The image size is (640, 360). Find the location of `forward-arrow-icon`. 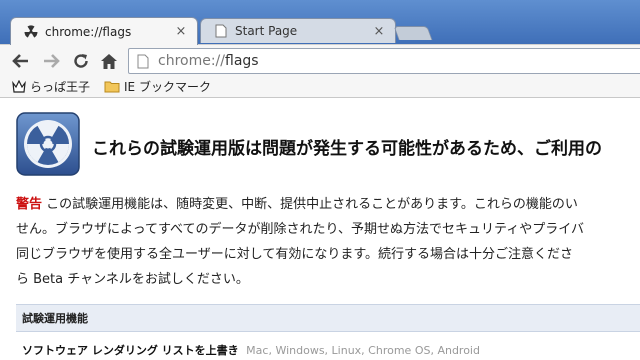

forward-arrow-icon is located at coordinates (52, 61).